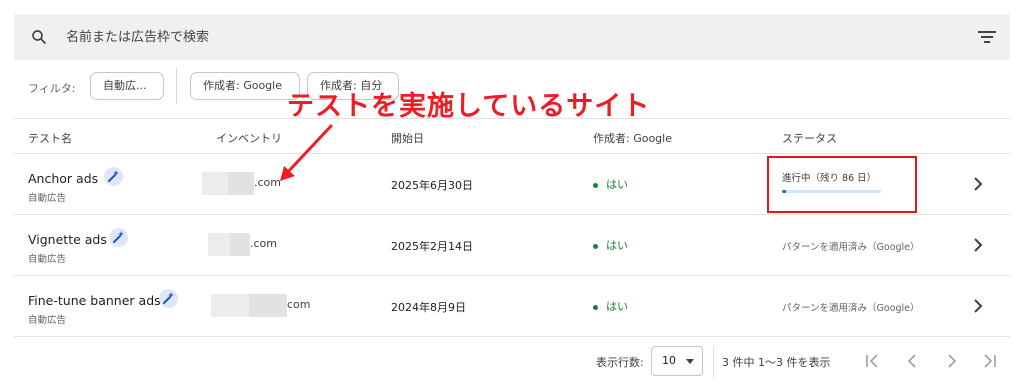  What do you see at coordinates (809, 138) in the screenshot?
I see `column-header-status: ステータス` at bounding box center [809, 138].